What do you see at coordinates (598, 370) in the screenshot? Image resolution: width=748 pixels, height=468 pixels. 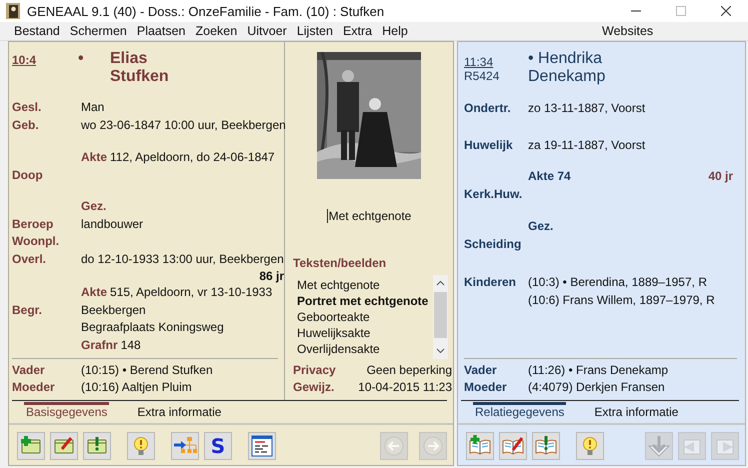 I see `parent-link: (11:26) • Frans Denekamp` at bounding box center [598, 370].